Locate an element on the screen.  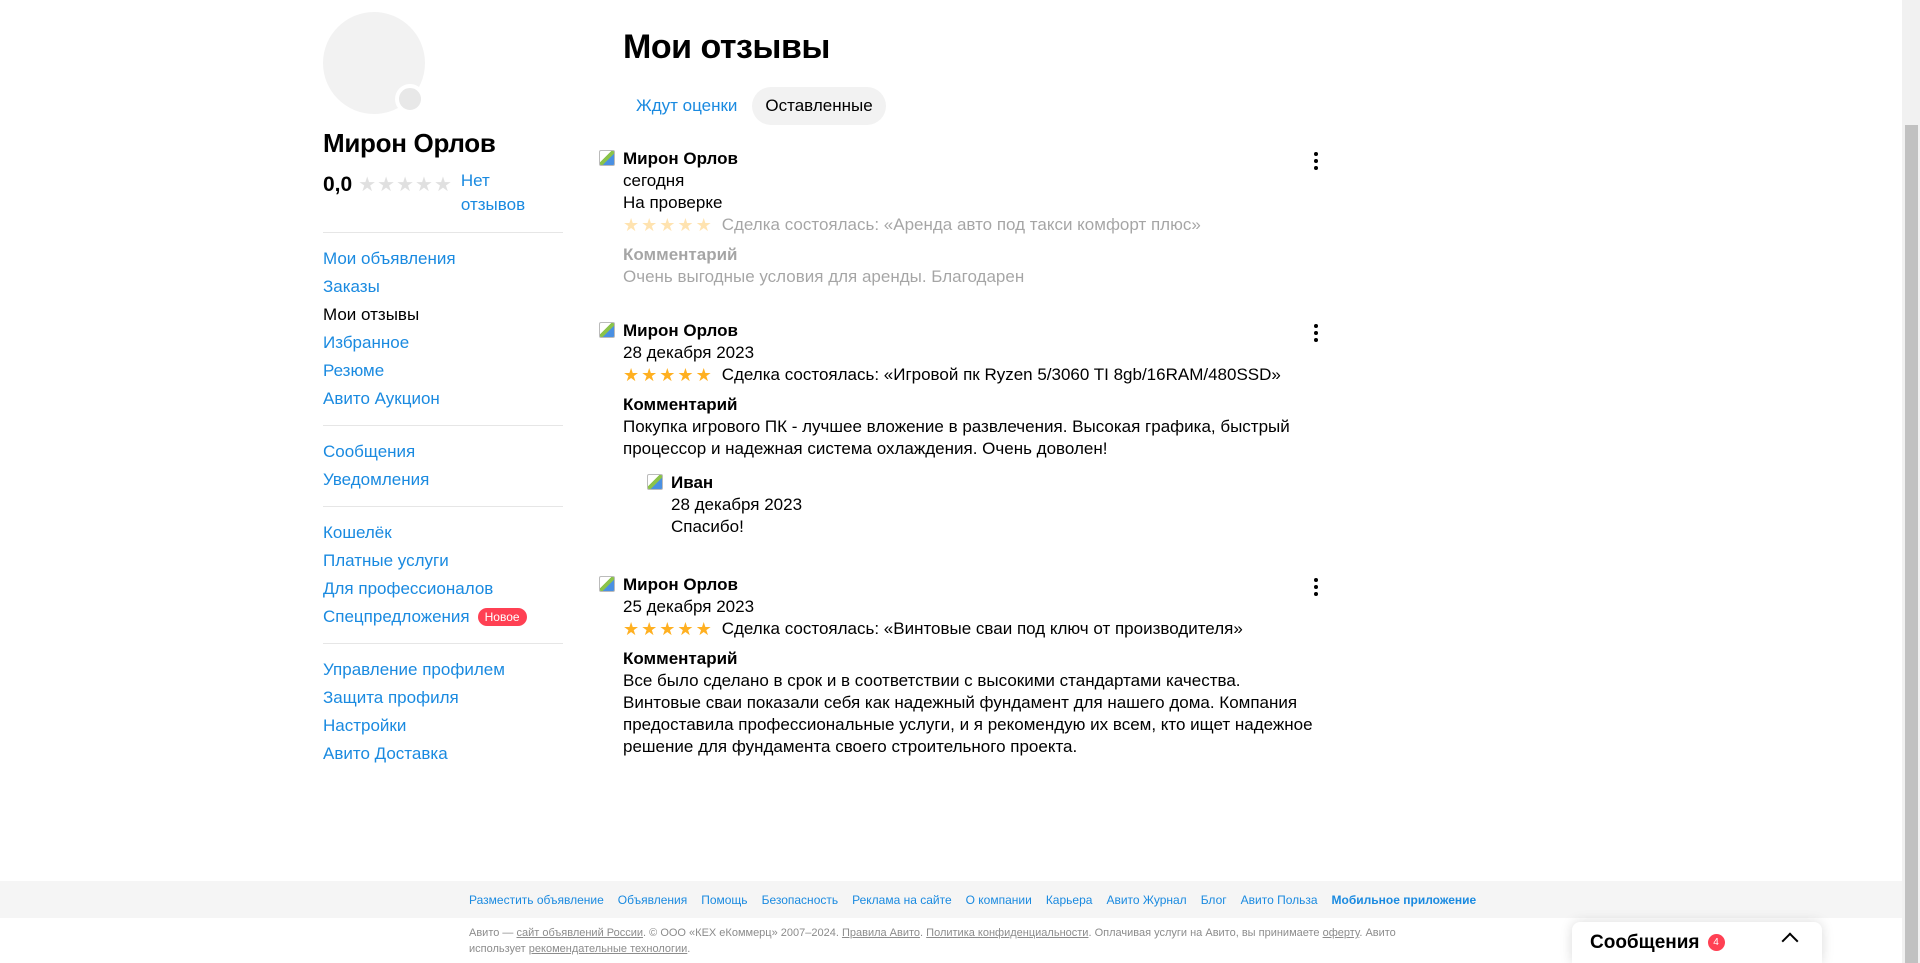
footer-link: Карьера is located at coordinates (1069, 900).